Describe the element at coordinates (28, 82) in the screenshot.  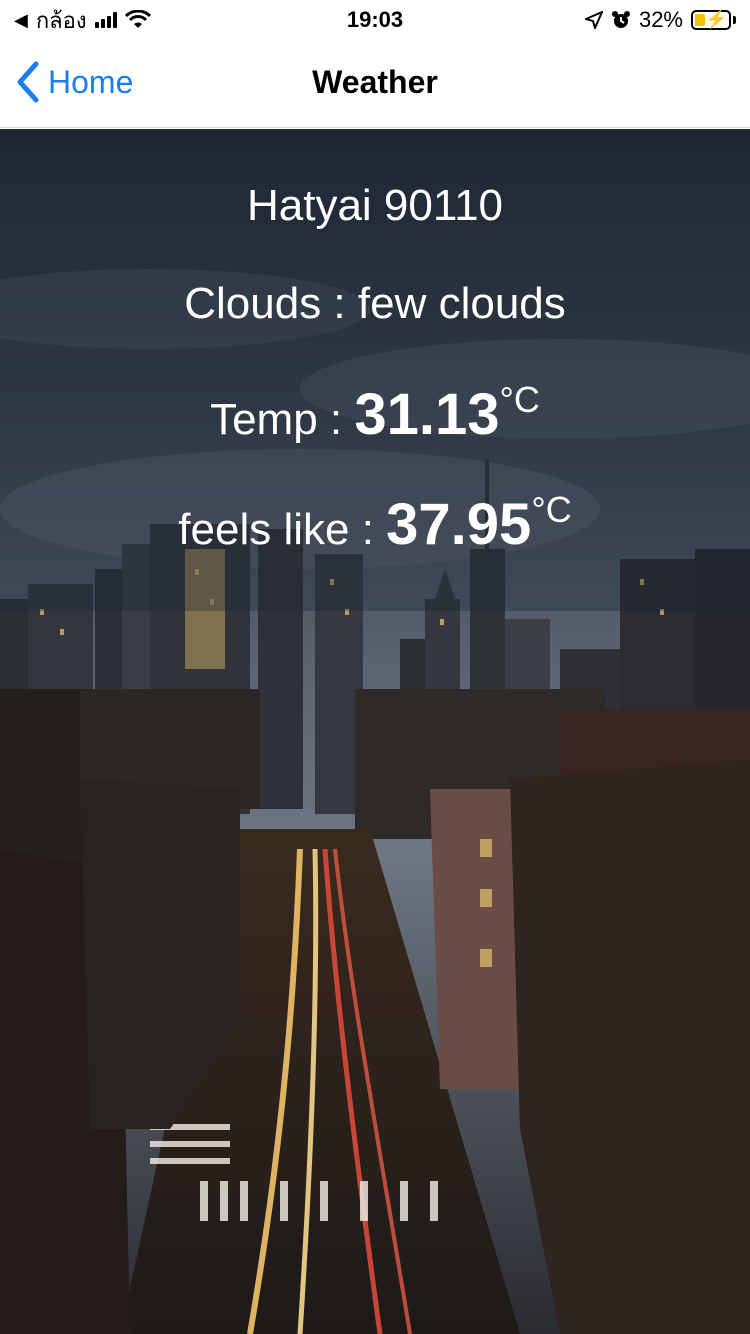
I see `chevron-left-icon` at that location.